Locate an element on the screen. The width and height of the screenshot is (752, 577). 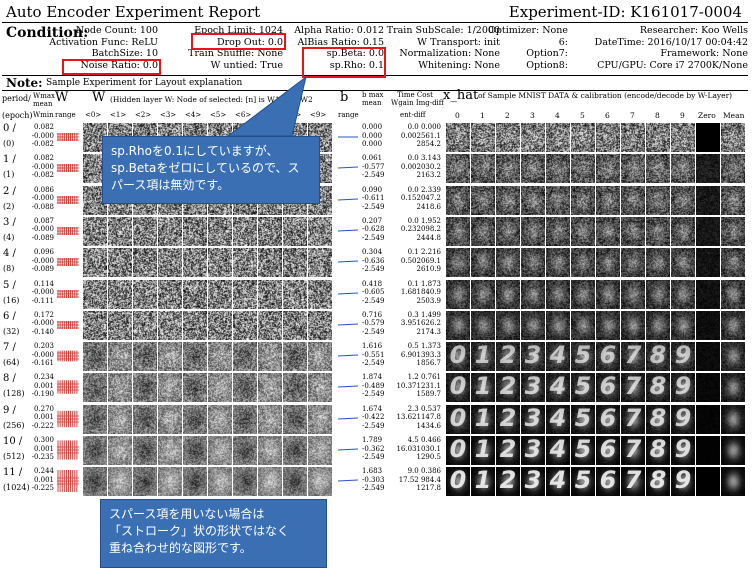
header-b-big: b is located at coordinates (344, 97).